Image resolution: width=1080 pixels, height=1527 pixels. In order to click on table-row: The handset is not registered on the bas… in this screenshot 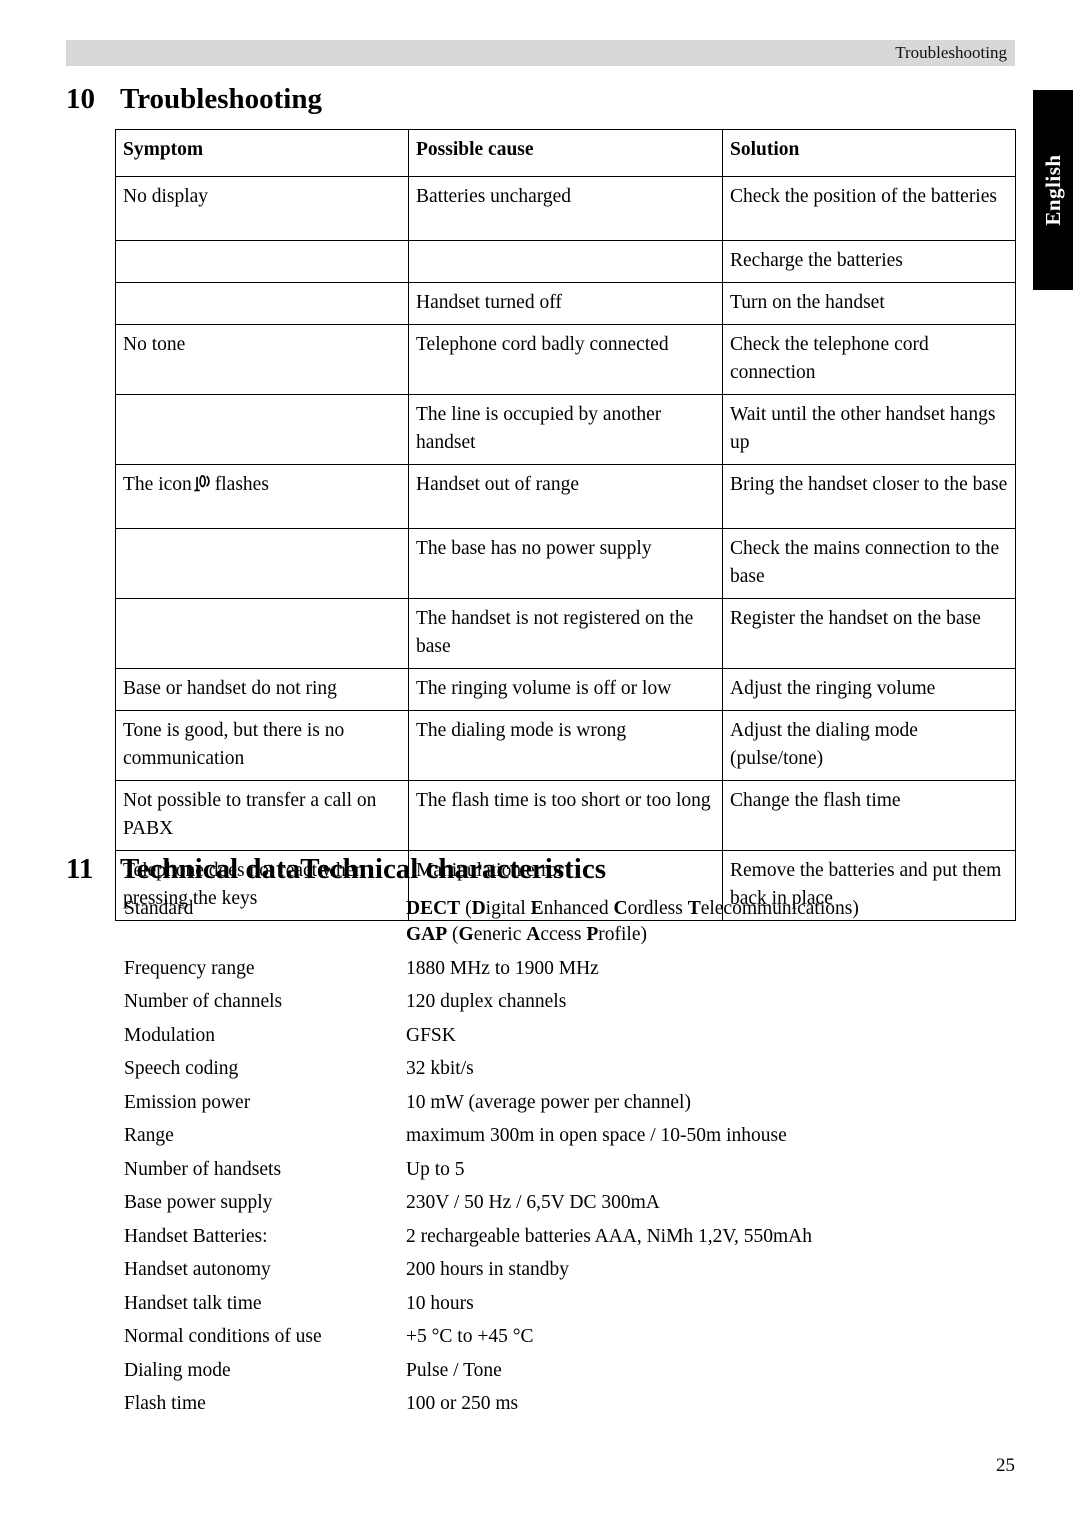, I will do `click(565, 633)`.